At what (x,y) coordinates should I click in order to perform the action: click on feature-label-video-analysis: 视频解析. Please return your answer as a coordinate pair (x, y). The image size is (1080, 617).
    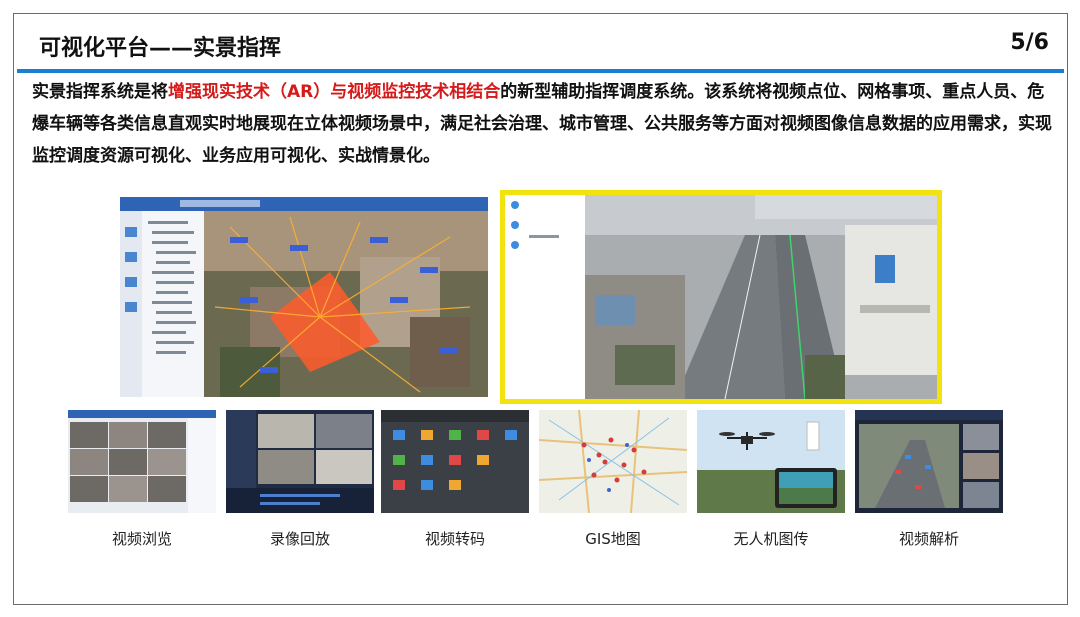
    Looking at the image, I should click on (928, 539).